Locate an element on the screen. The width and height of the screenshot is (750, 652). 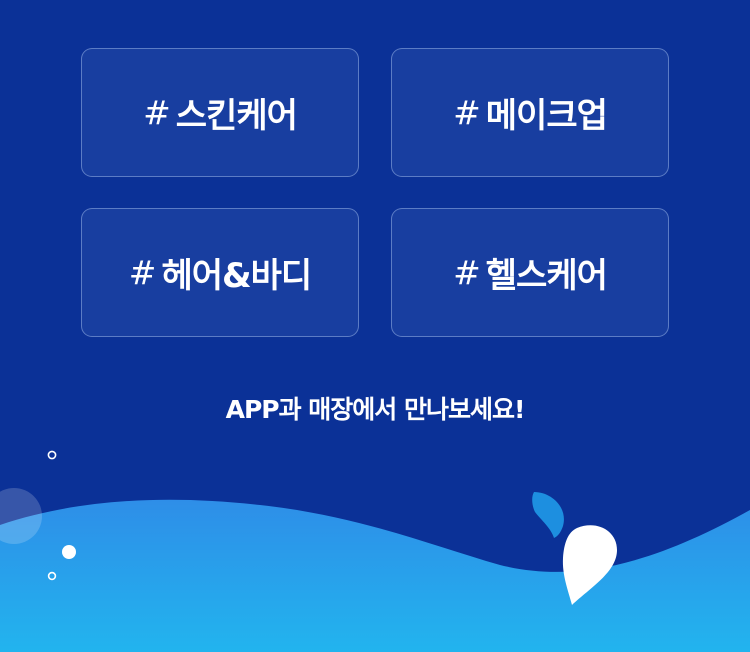
water-drop-blue-icon is located at coordinates (548, 515).